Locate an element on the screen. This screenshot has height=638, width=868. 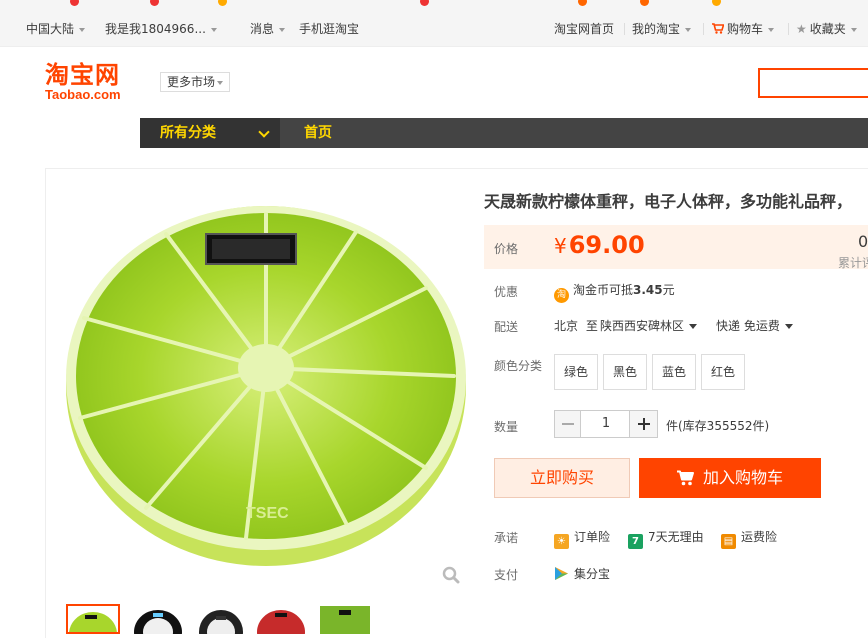
delivery-label: 配送 is located at coordinates (506, 327).